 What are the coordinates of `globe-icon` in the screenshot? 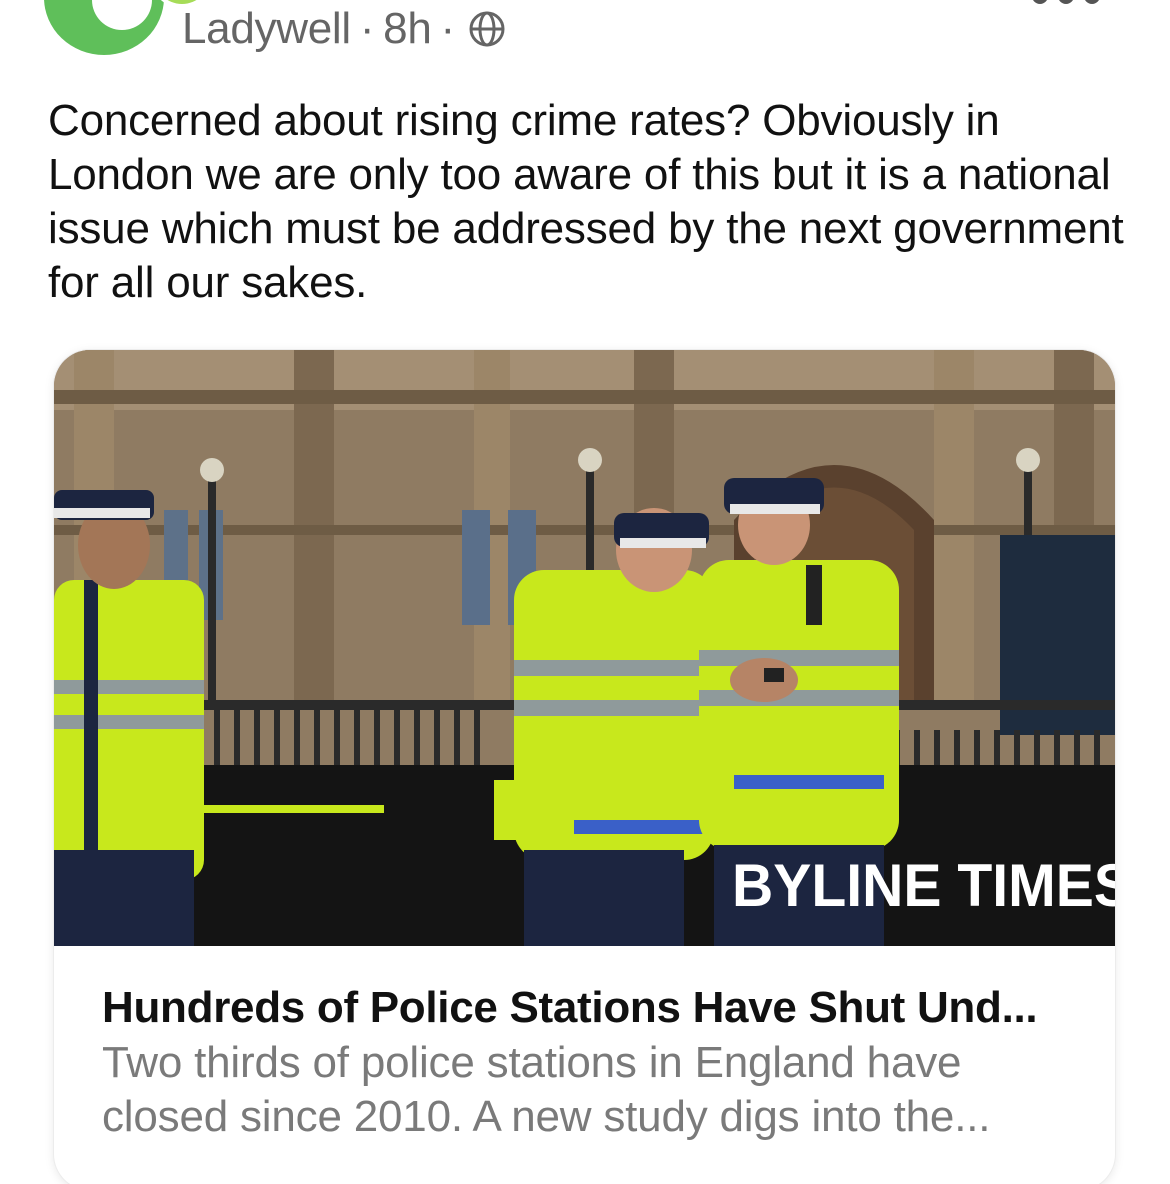 It's located at (487, 29).